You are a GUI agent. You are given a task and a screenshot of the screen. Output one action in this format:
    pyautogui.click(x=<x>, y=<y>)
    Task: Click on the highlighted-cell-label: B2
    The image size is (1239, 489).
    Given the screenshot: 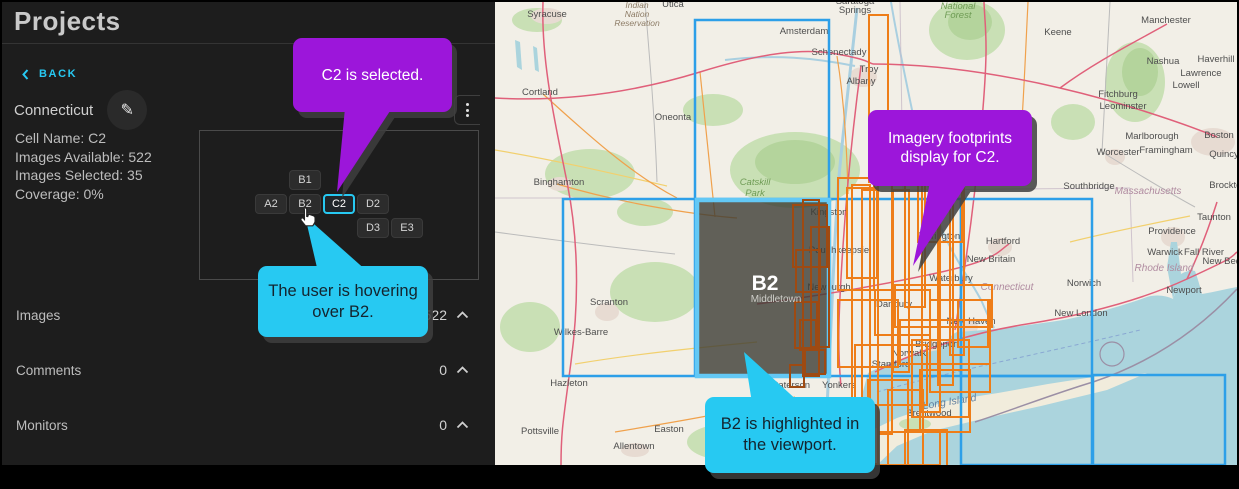 What is the action you would take?
    pyautogui.click(x=765, y=283)
    